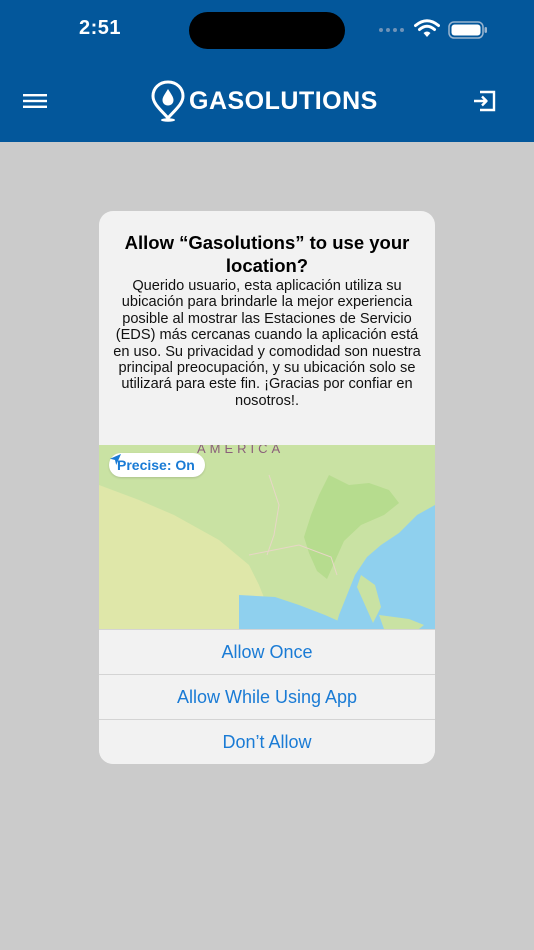 Image resolution: width=534 pixels, height=950 pixels. Describe the element at coordinates (267, 696) in the screenshot. I see `allow-while-using-button: Allow While Using App` at that location.